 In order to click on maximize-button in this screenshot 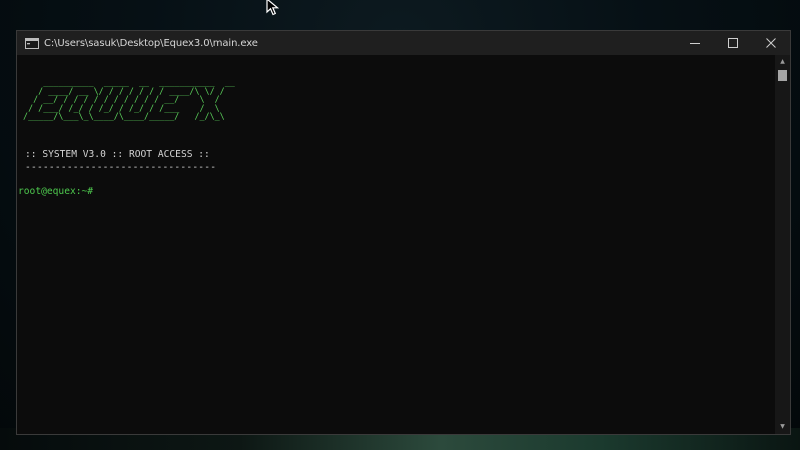, I will do `click(733, 43)`.